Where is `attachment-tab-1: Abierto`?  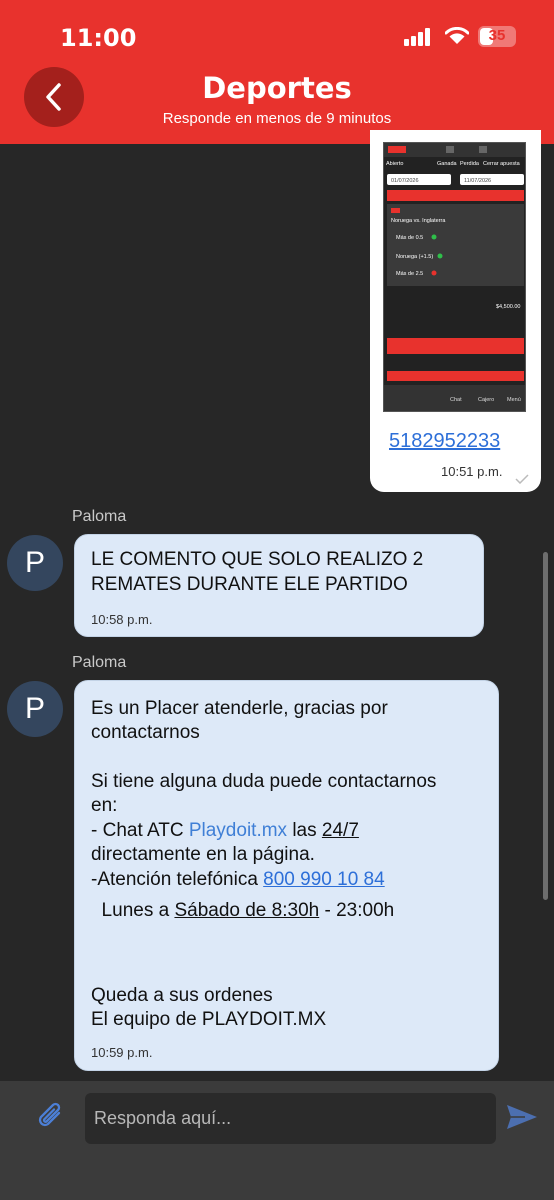
attachment-tab-1: Abierto is located at coordinates (394, 164).